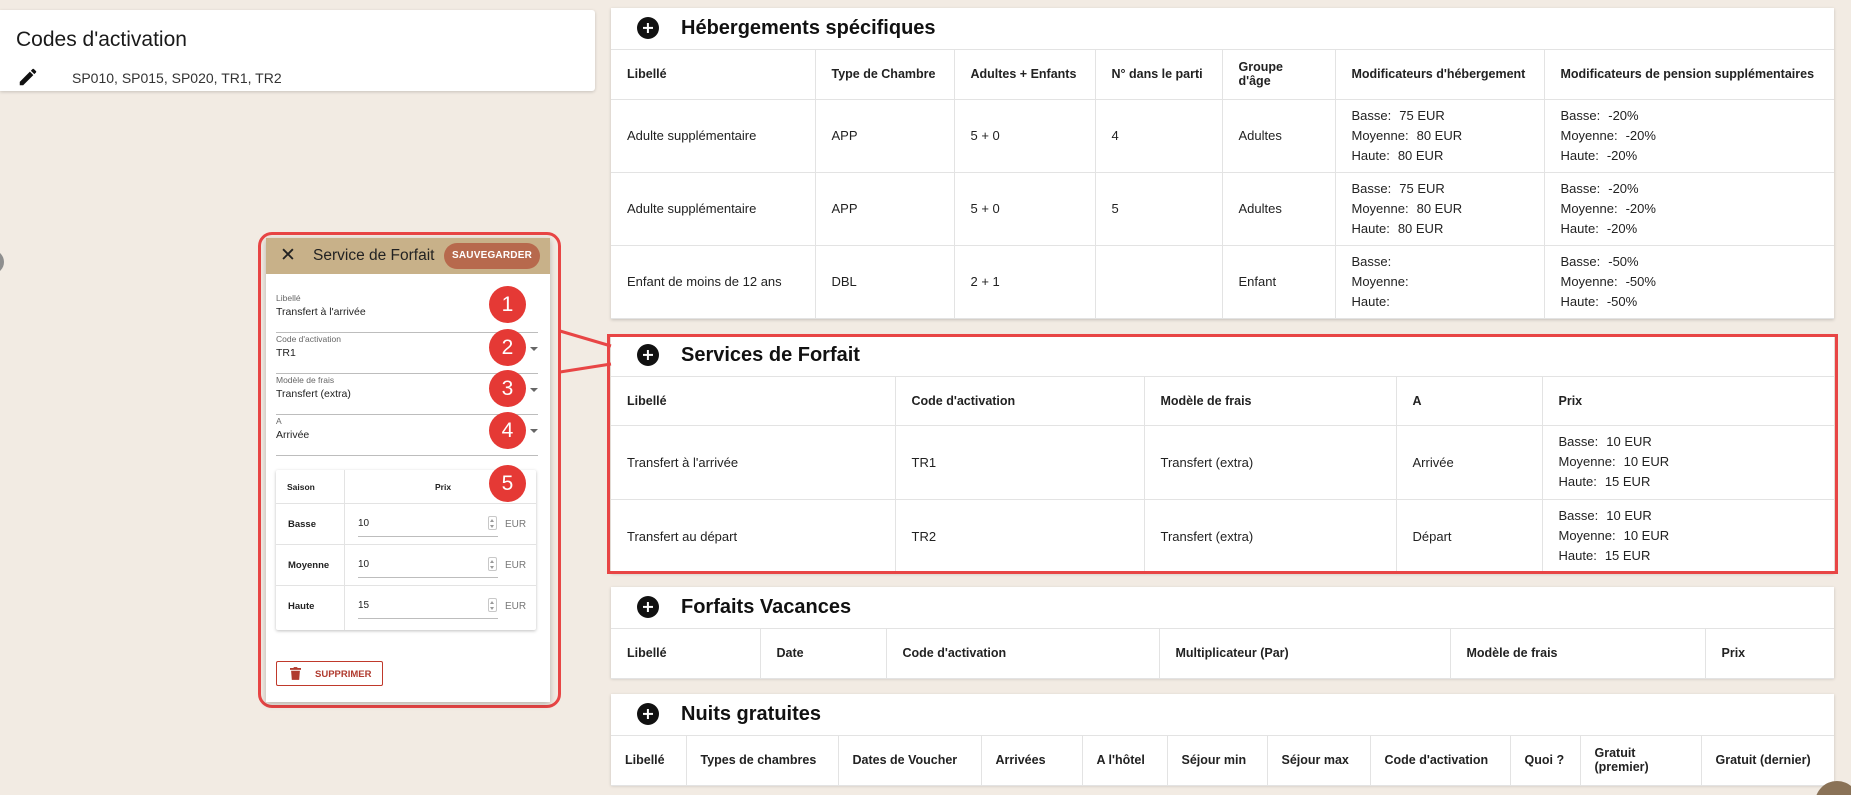  I want to click on column-header: Adultes + Enfants, so click(1025, 75).